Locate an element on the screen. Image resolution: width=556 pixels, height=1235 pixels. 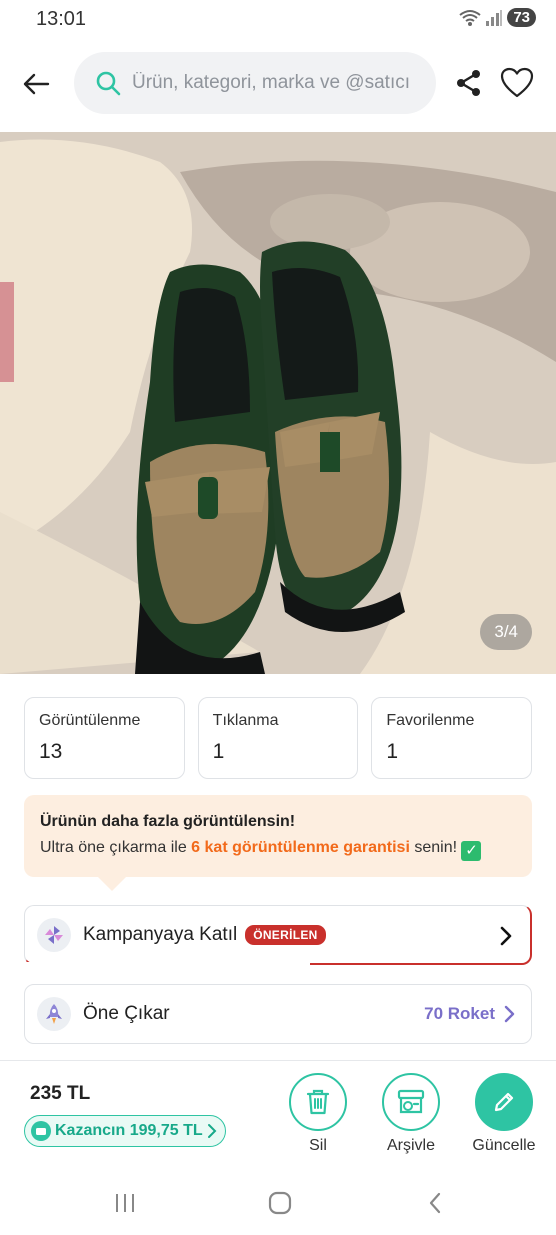
share-button is located at coordinates (469, 83).